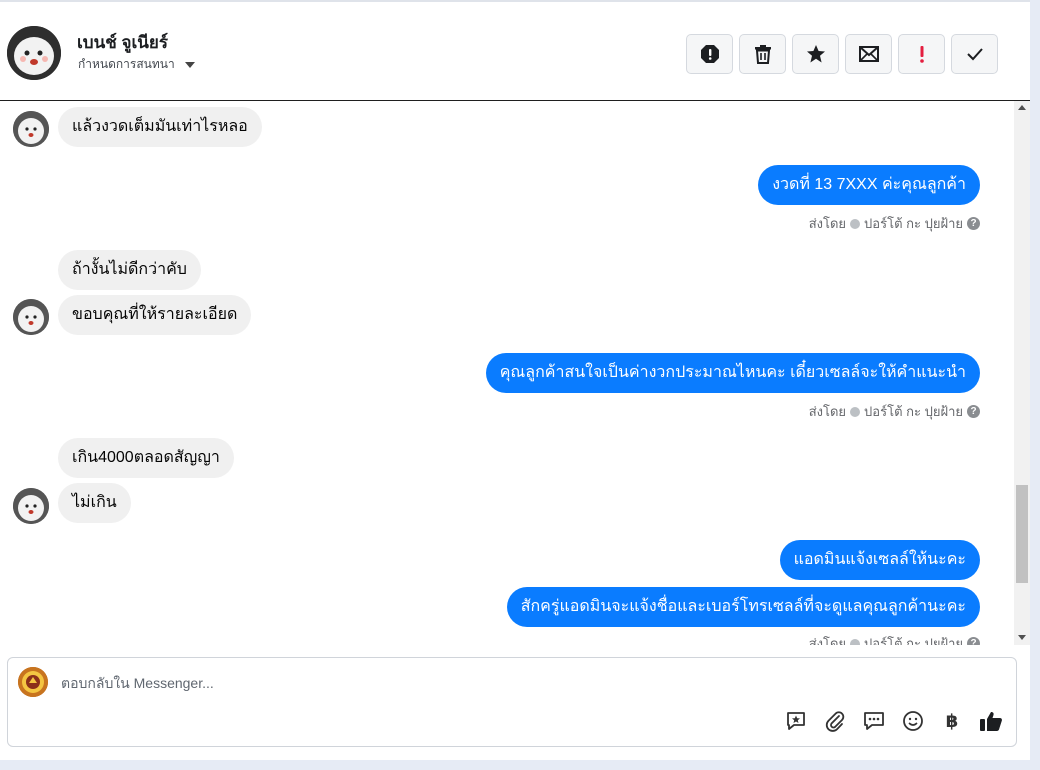  I want to click on thread-scrollbar, so click(1022, 373).